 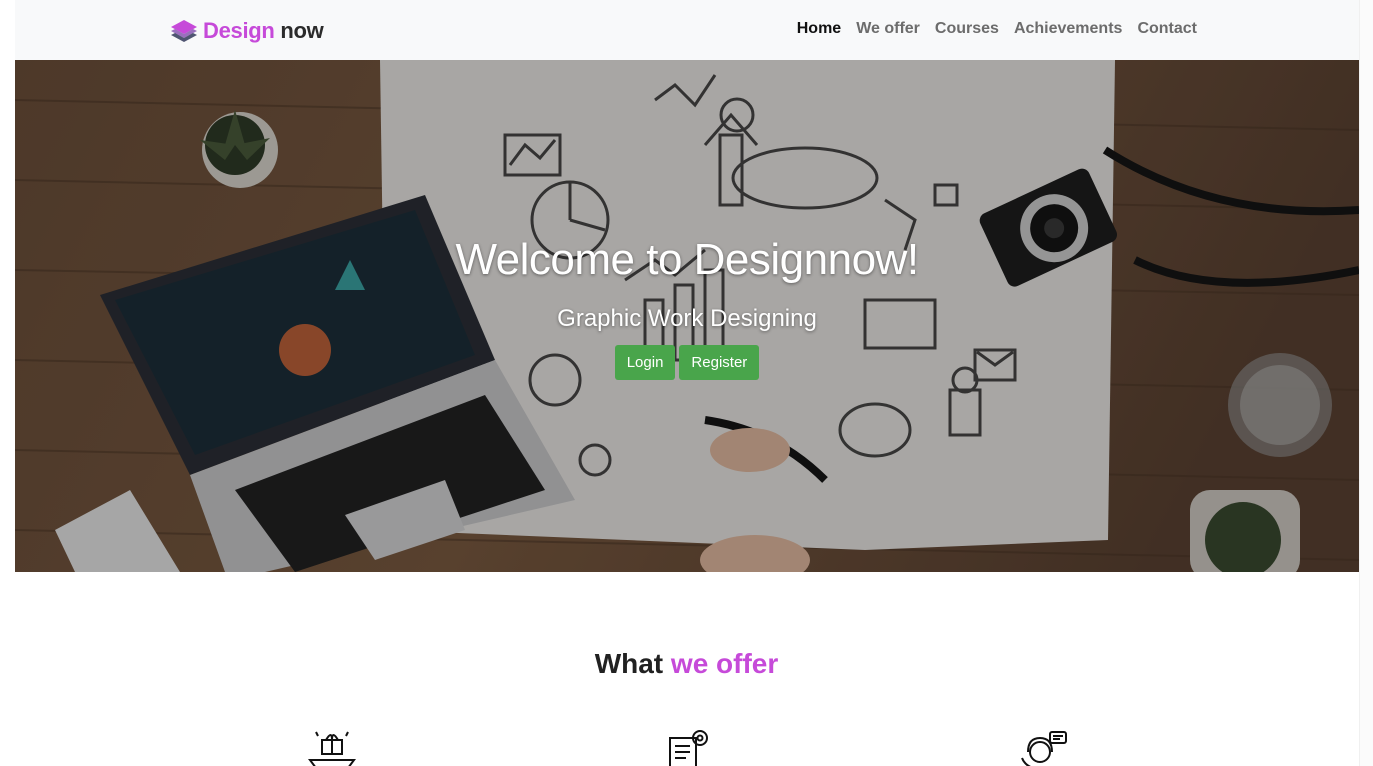 I want to click on brand-name-accent: Design, so click(x=239, y=30).